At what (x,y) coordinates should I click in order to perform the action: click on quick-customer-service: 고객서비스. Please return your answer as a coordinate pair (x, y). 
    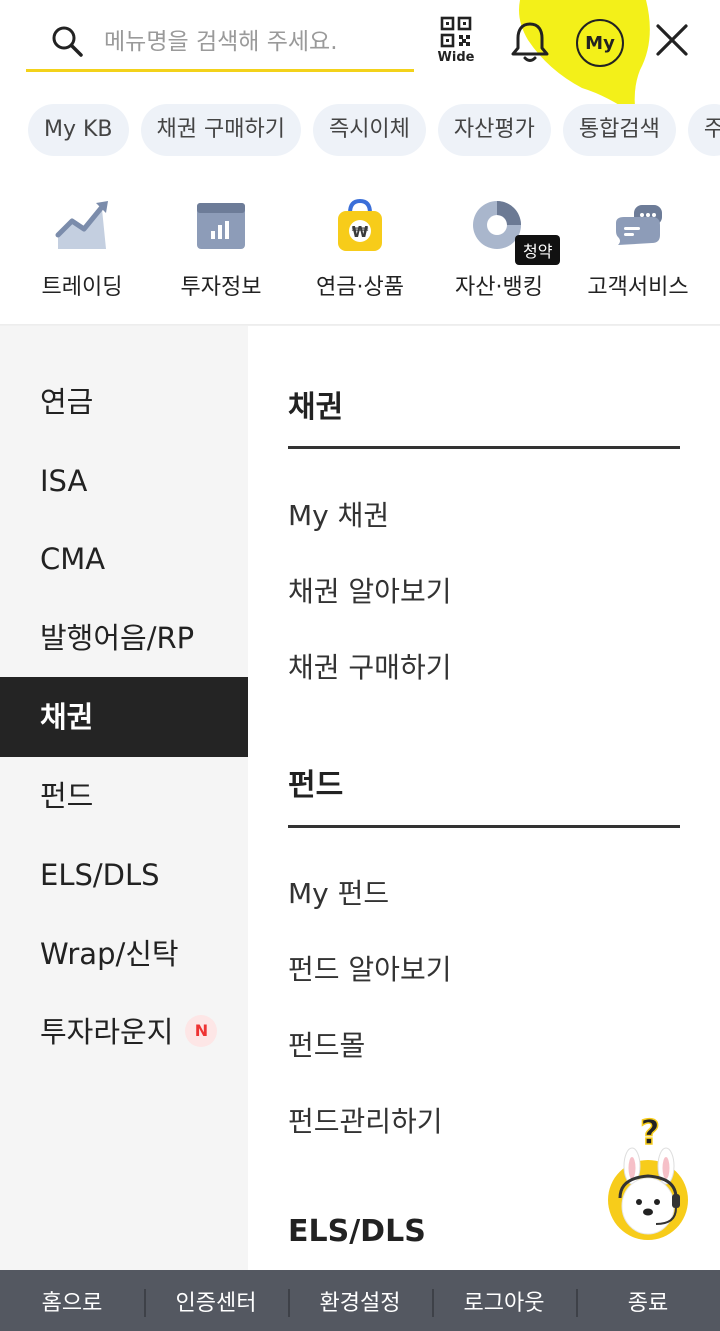
    Looking at the image, I should click on (638, 243).